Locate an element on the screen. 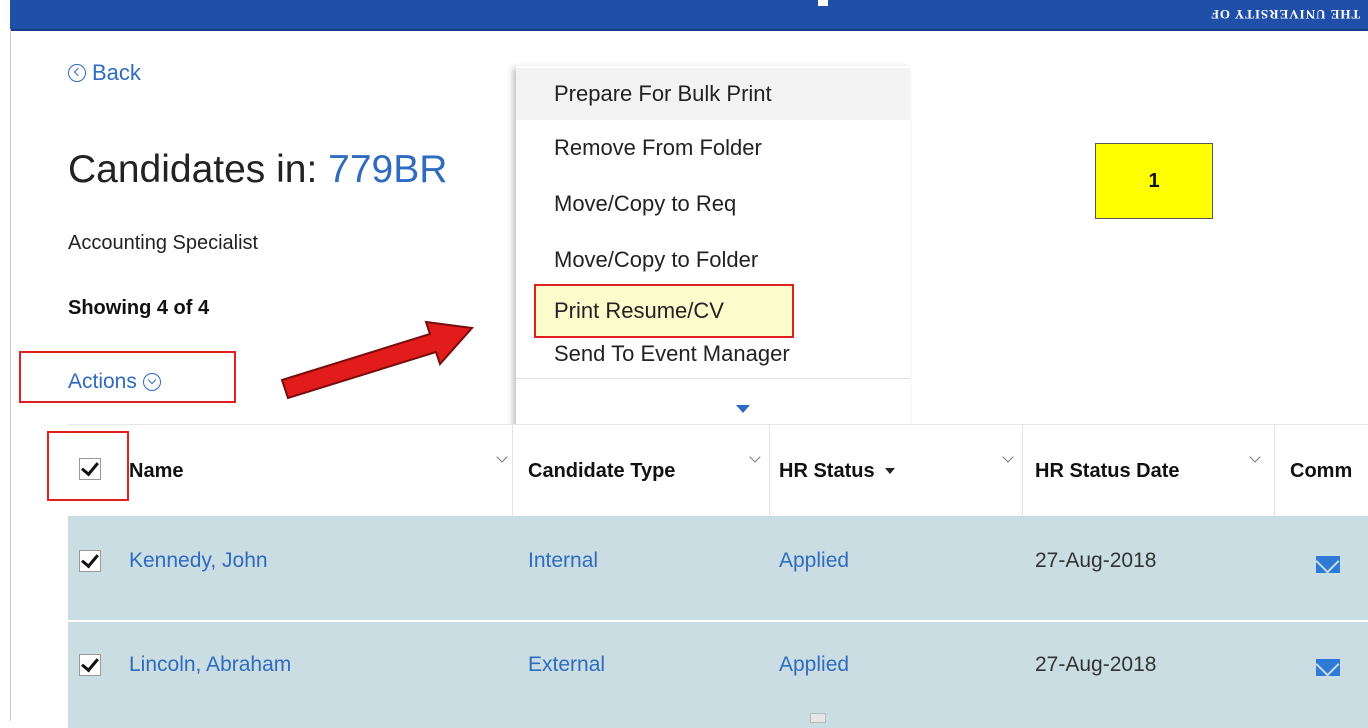  menu-item-print-resume: Print Resume/CV is located at coordinates (654, 311).